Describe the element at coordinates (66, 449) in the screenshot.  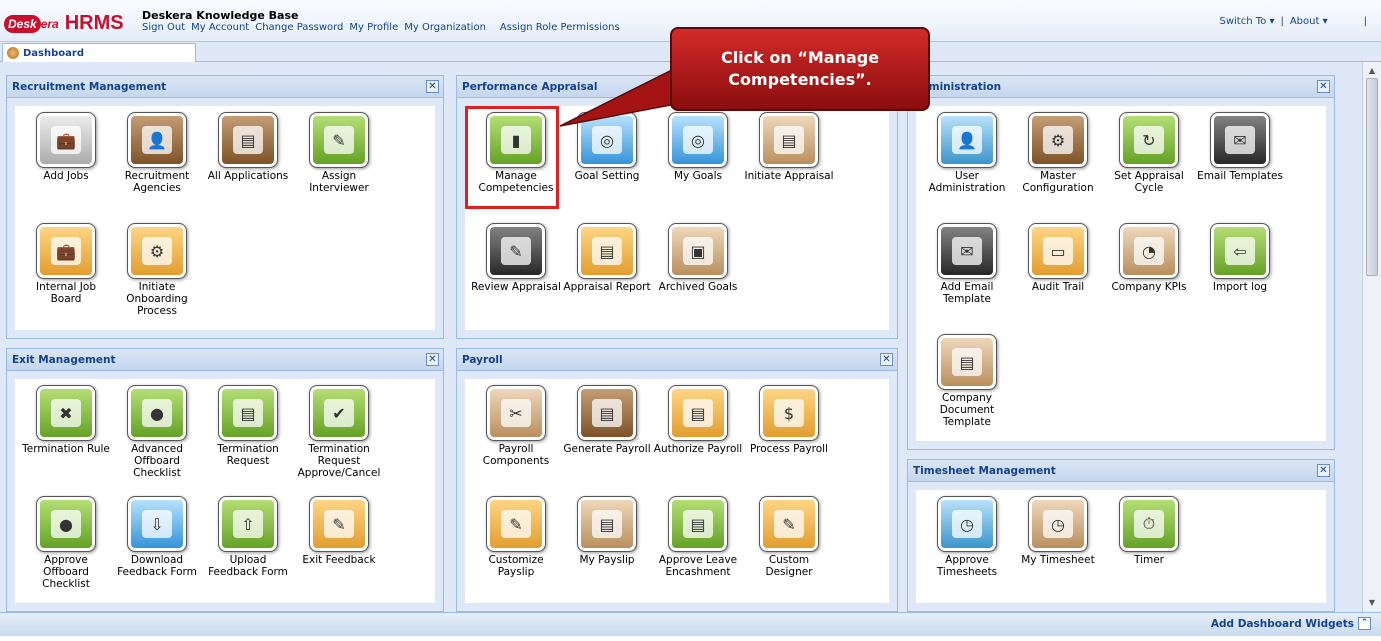
I see `widget-label: Termination Rule` at that location.